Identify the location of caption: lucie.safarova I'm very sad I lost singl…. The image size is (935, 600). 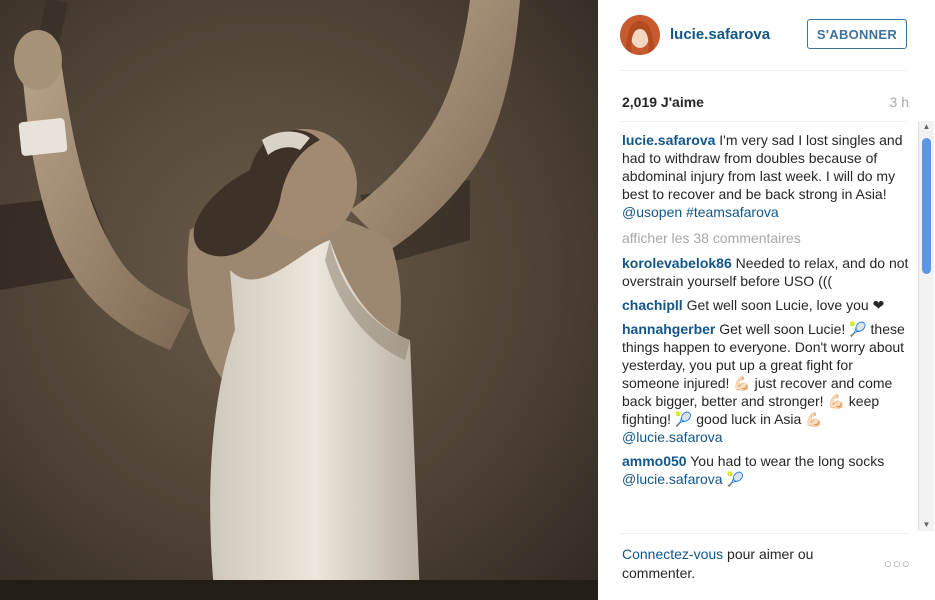
(767, 176).